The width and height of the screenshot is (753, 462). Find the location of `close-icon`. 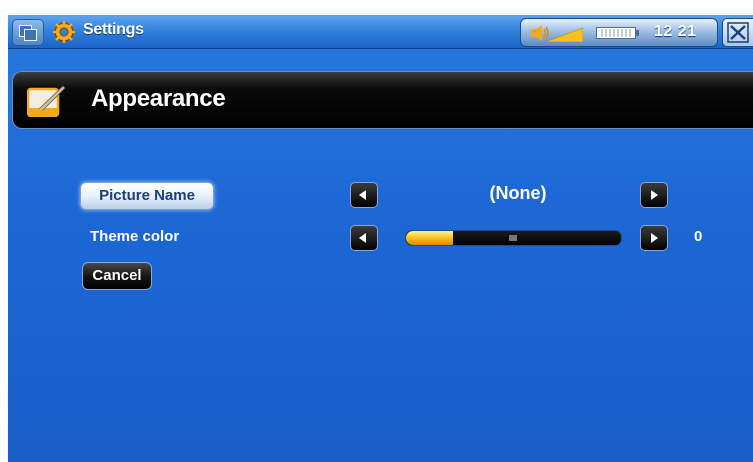

close-icon is located at coordinates (738, 32).